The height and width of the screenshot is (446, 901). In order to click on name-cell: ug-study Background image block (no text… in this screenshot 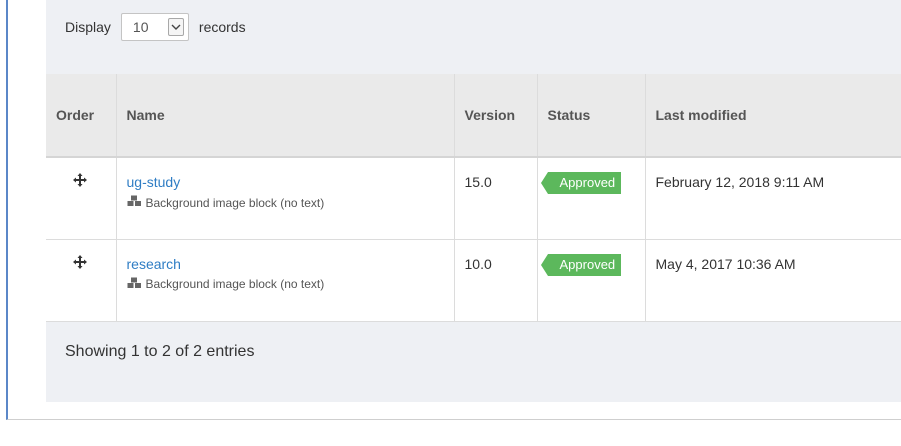, I will do `click(285, 198)`.